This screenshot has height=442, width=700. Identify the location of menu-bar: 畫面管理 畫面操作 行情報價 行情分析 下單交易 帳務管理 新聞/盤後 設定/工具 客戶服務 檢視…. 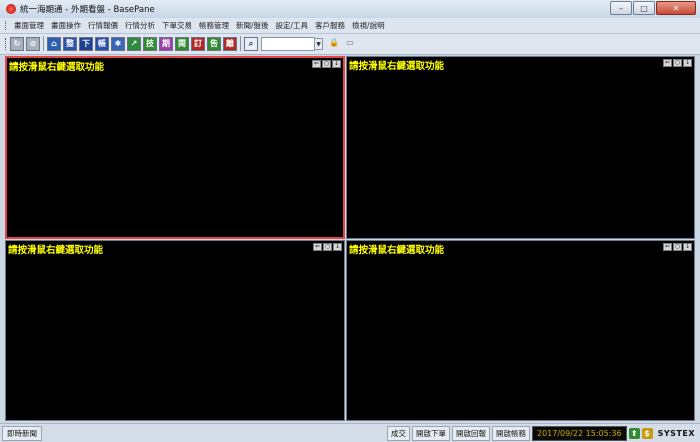
(350, 26).